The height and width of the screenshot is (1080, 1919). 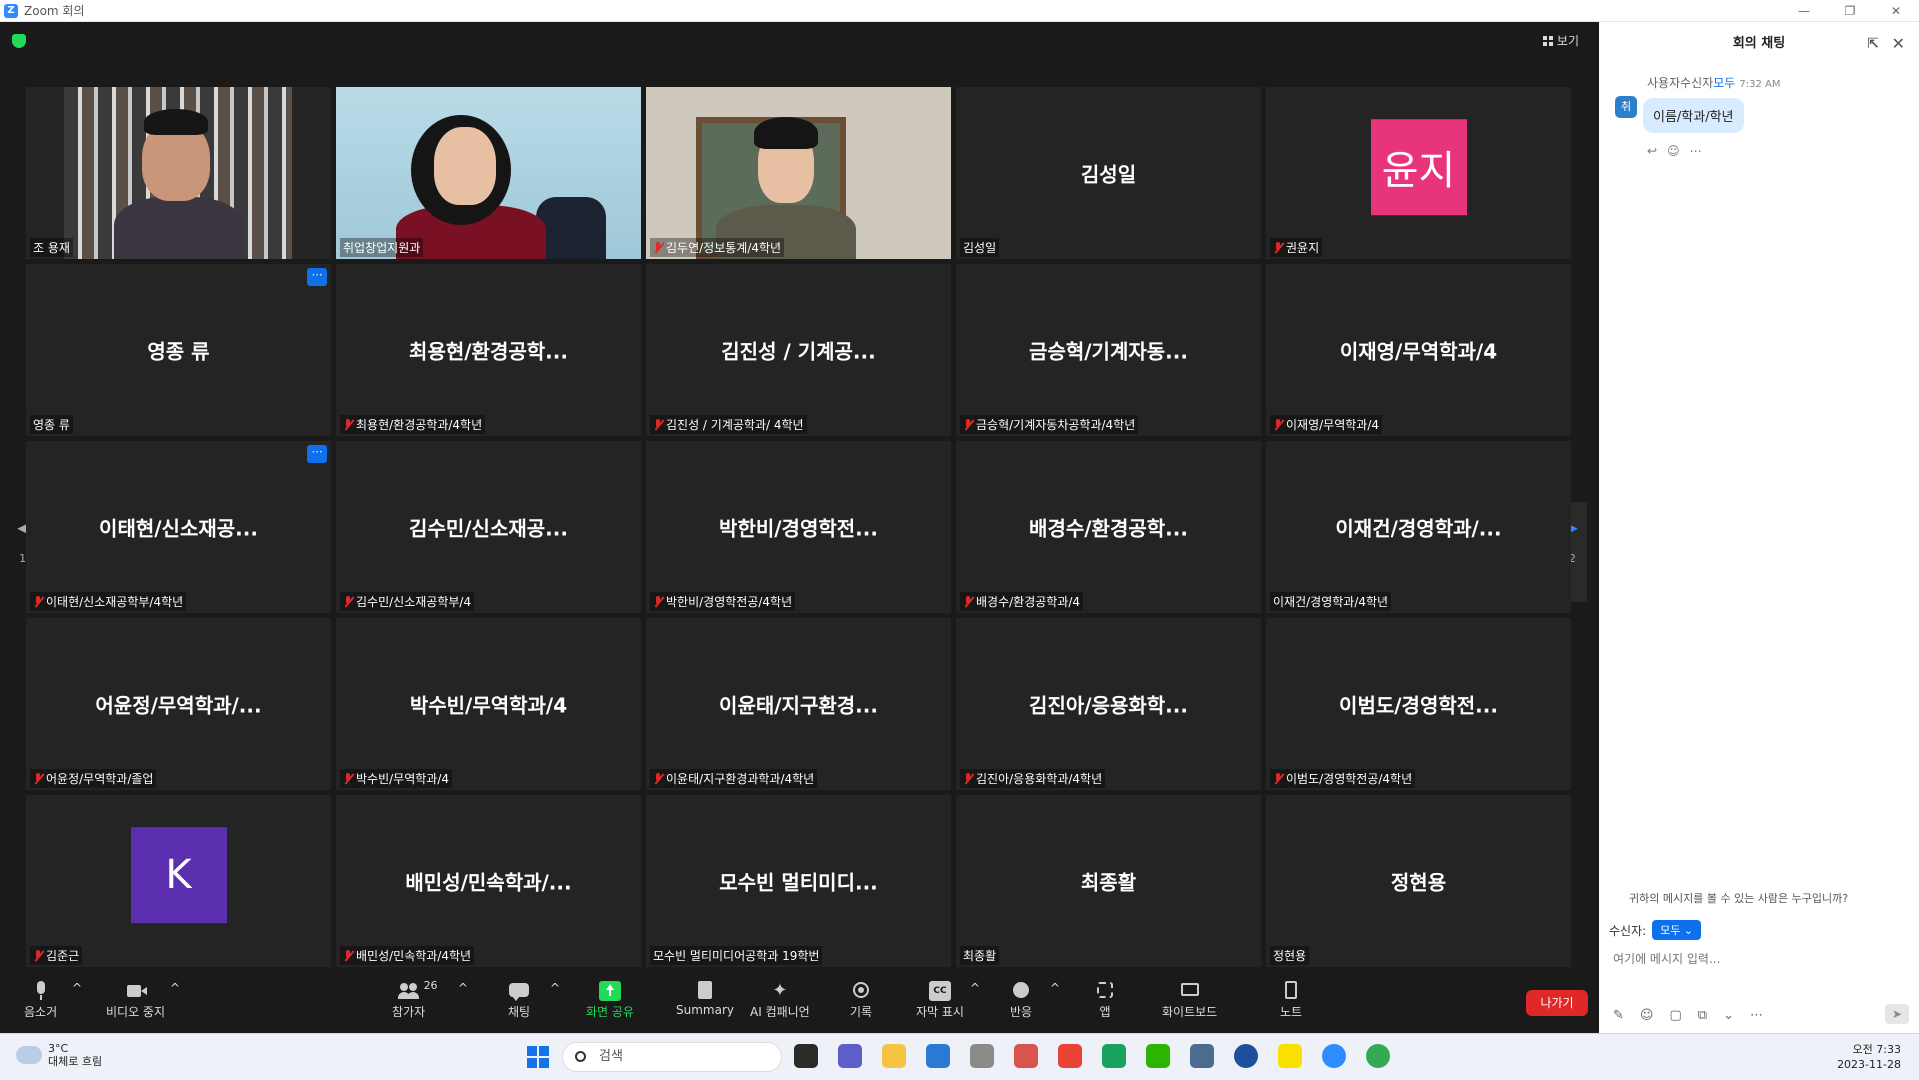 I want to click on notes-button: 노트, so click(x=1291, y=1000).